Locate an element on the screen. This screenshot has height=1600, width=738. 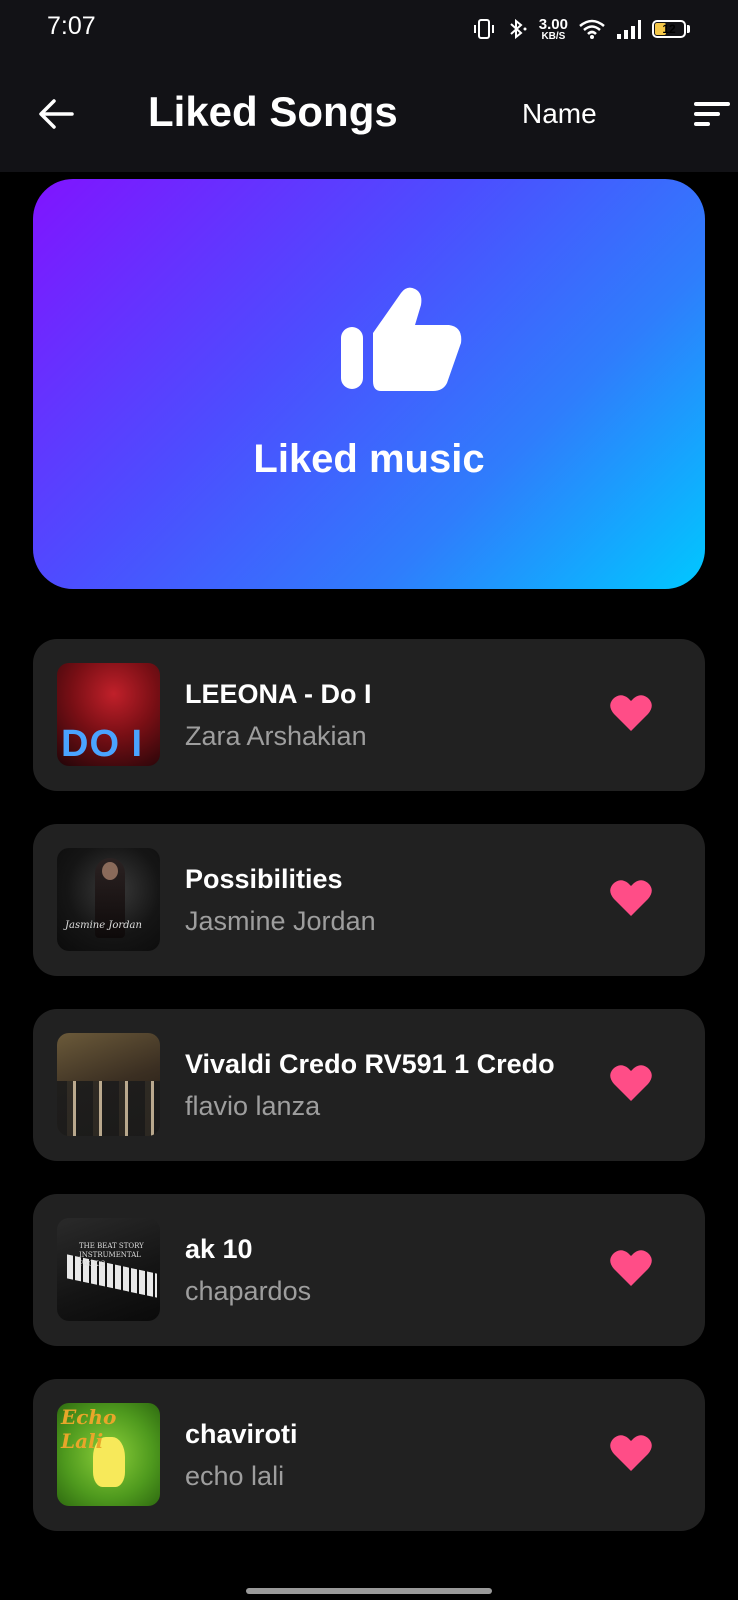
network-speed-value: 3.00 is located at coordinates (553, 24).